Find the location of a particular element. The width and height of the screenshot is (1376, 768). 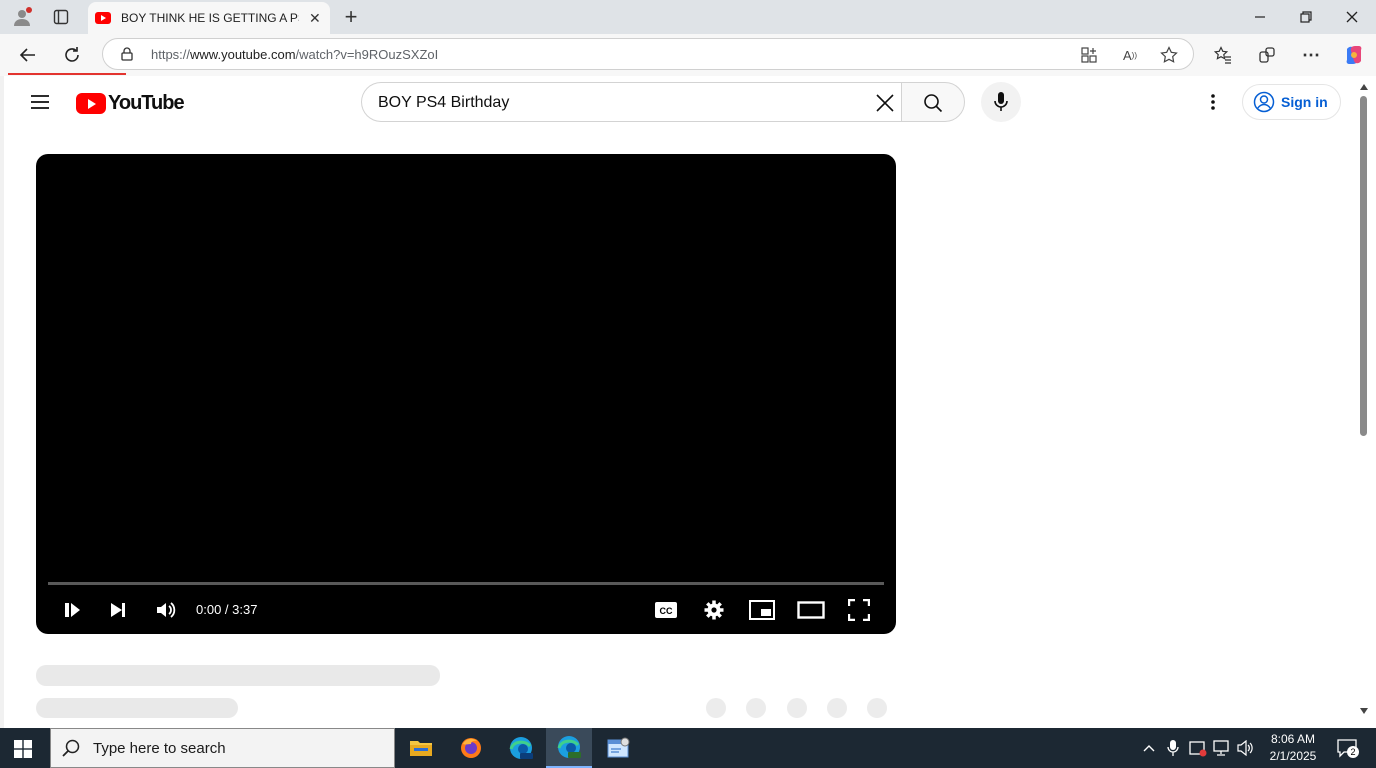

active-tab: BOY THINK HE IS GETTING A PS4 ✕ is located at coordinates (209, 18).